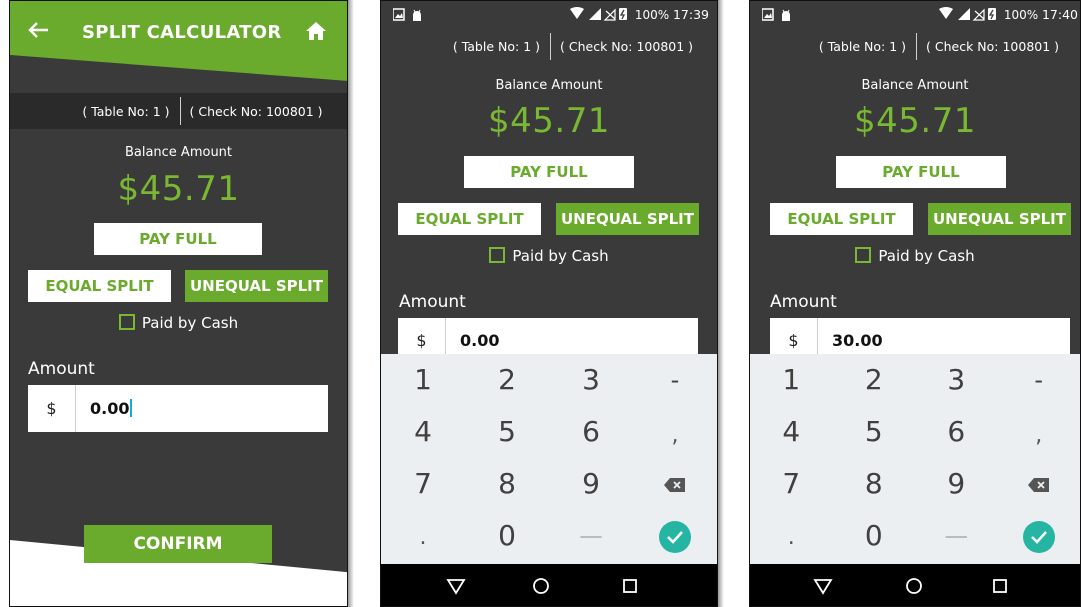  I want to click on clock: 17:39, so click(690, 14).